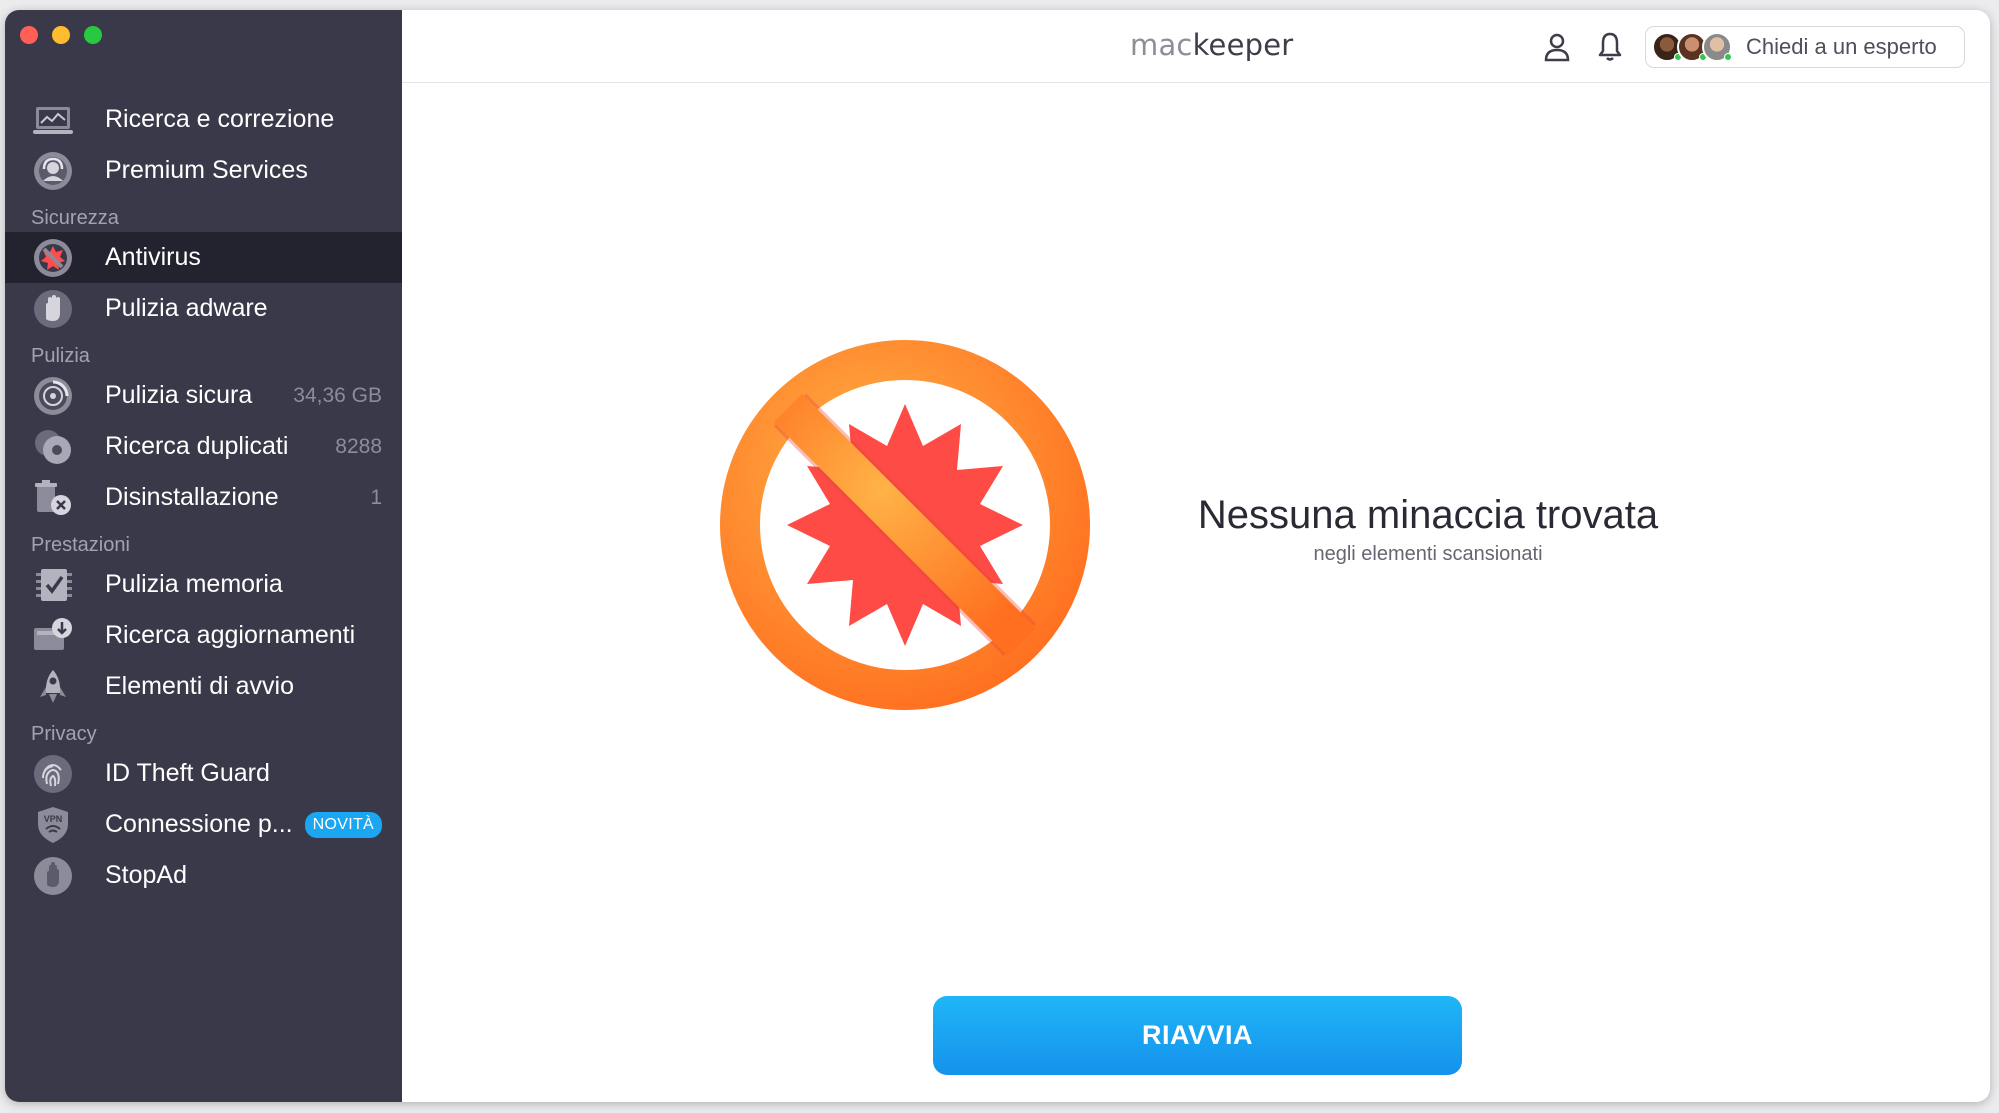 This screenshot has height=1113, width=1999. Describe the element at coordinates (194, 584) in the screenshot. I see `sidebar-item-label: Pulizia memoria` at that location.